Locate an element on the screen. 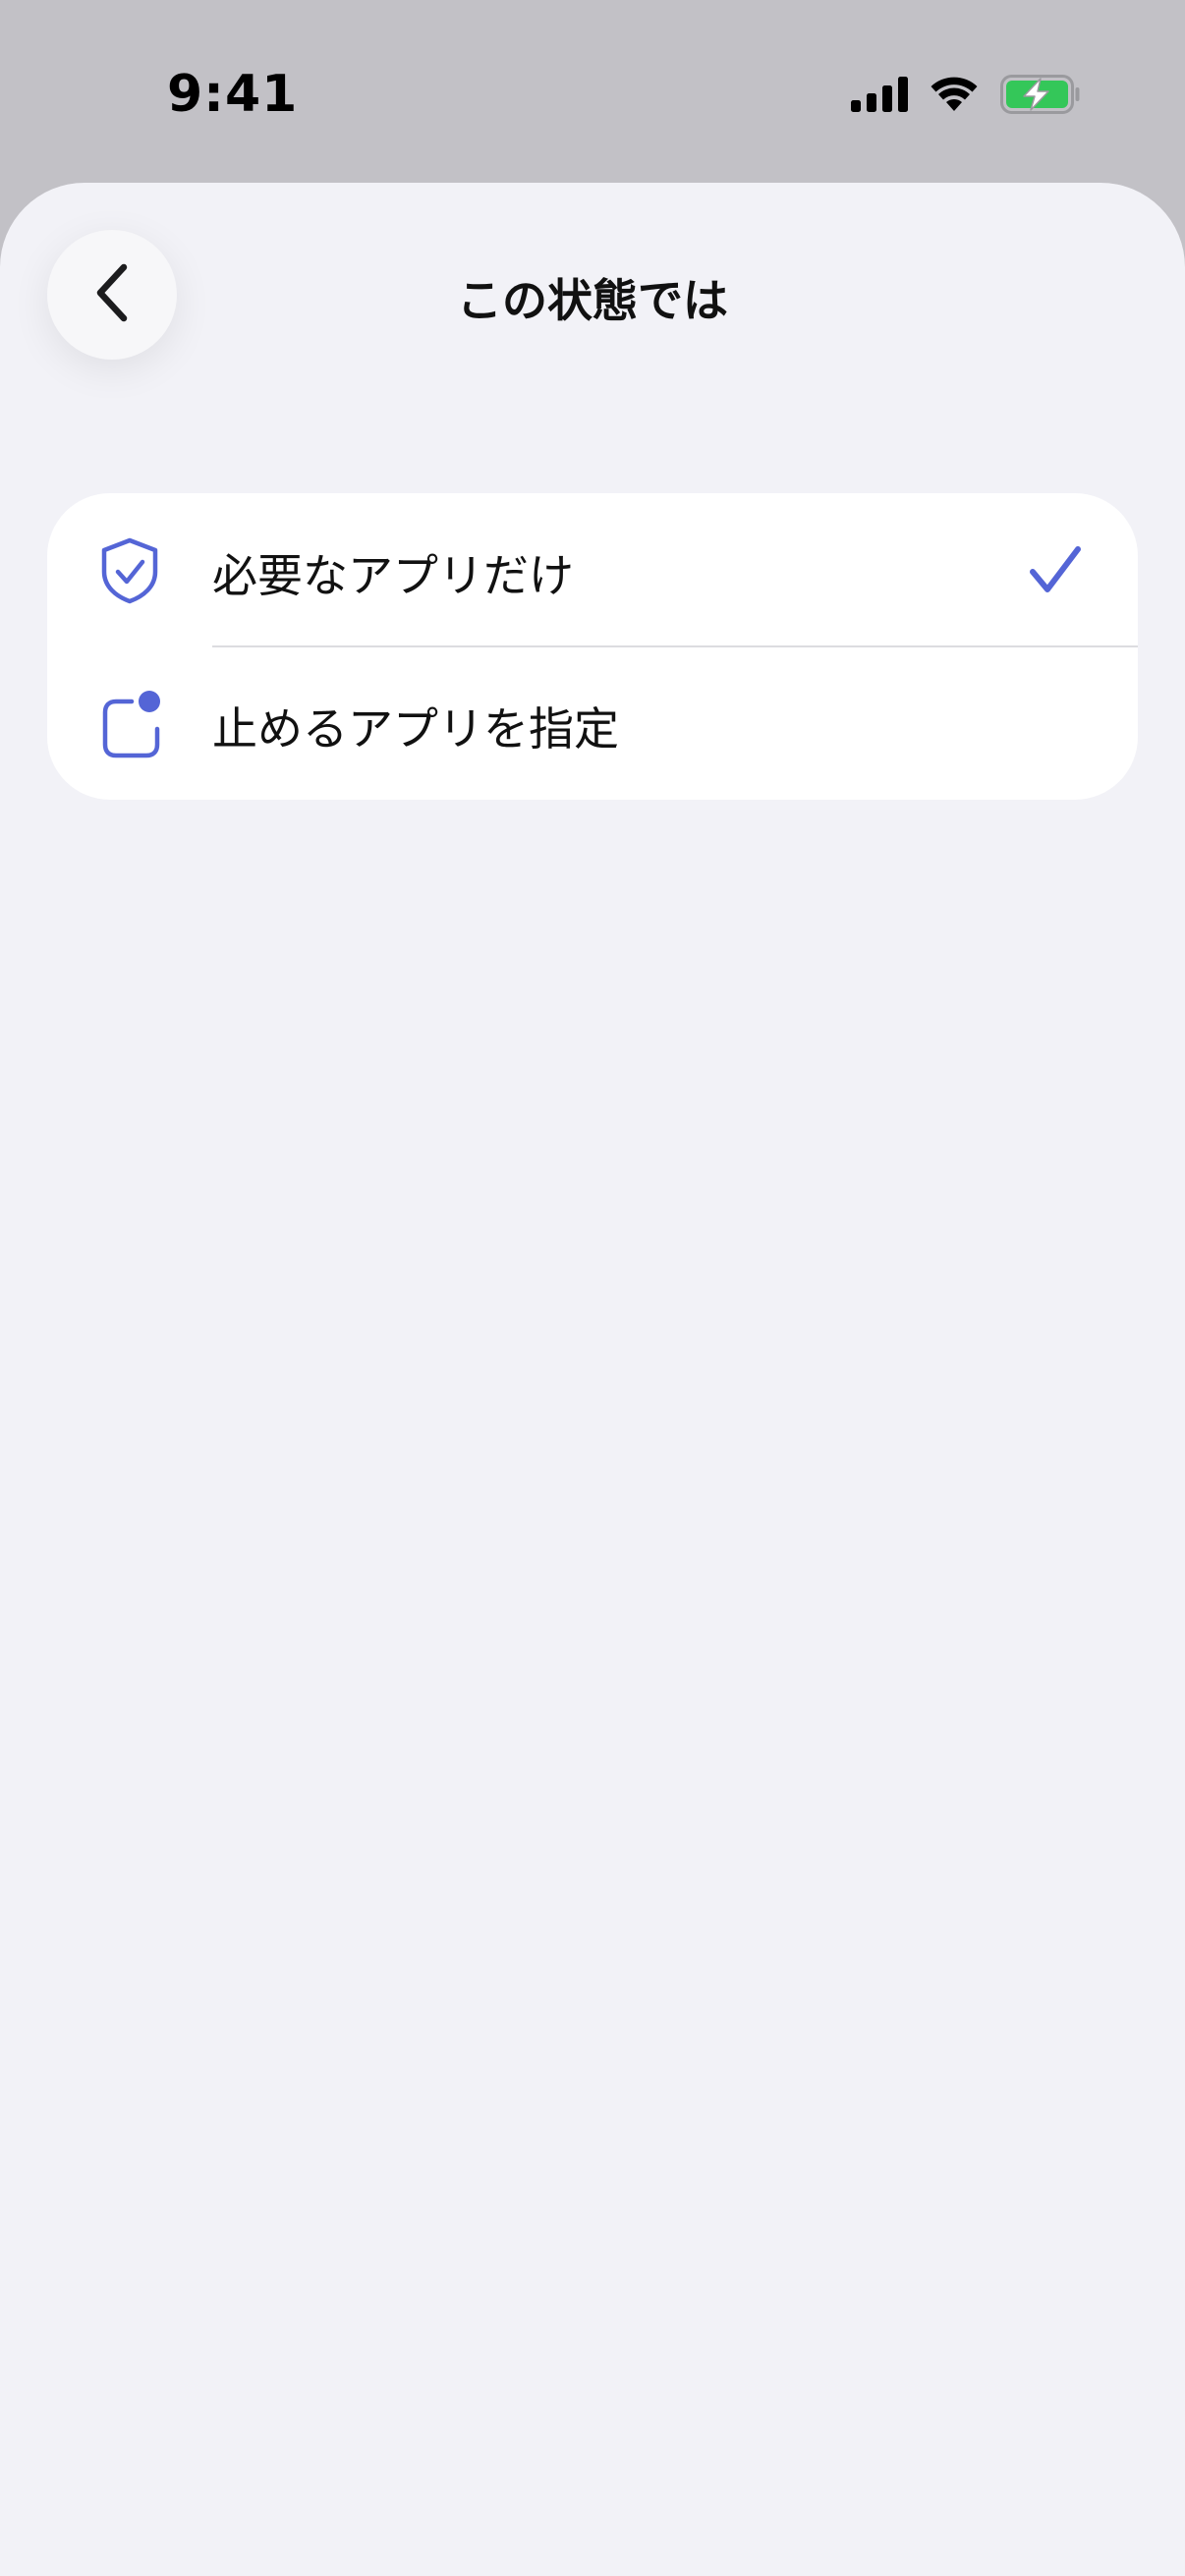 Image resolution: width=1185 pixels, height=2576 pixels. status-time: 9:41 is located at coordinates (233, 94).